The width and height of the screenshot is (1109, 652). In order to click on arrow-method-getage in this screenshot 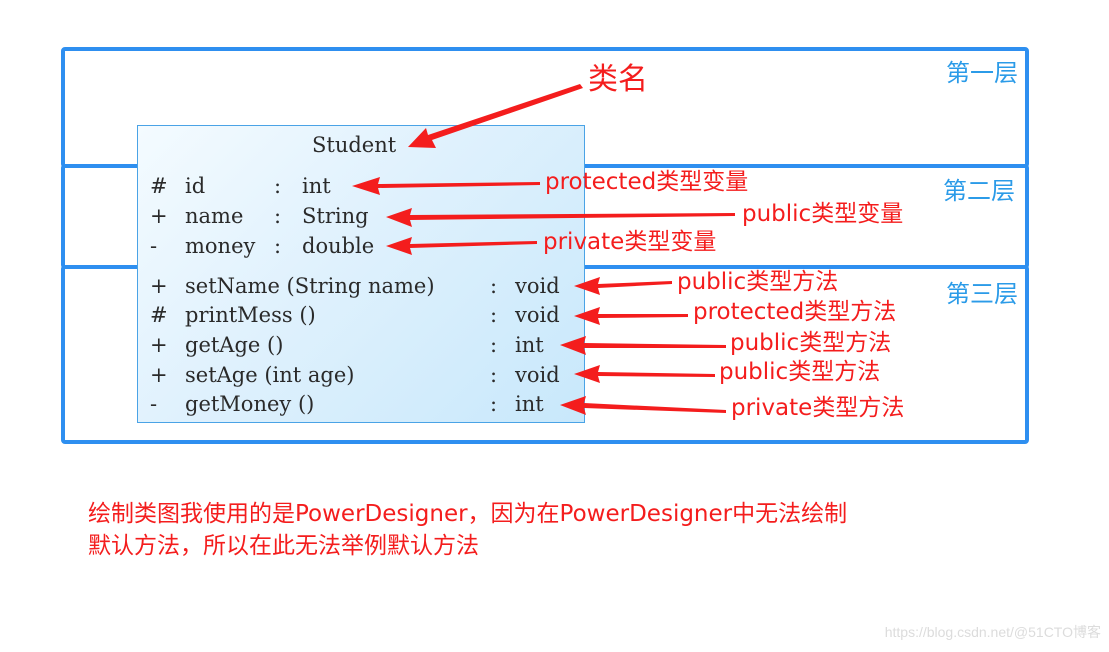, I will do `click(643, 345)`.